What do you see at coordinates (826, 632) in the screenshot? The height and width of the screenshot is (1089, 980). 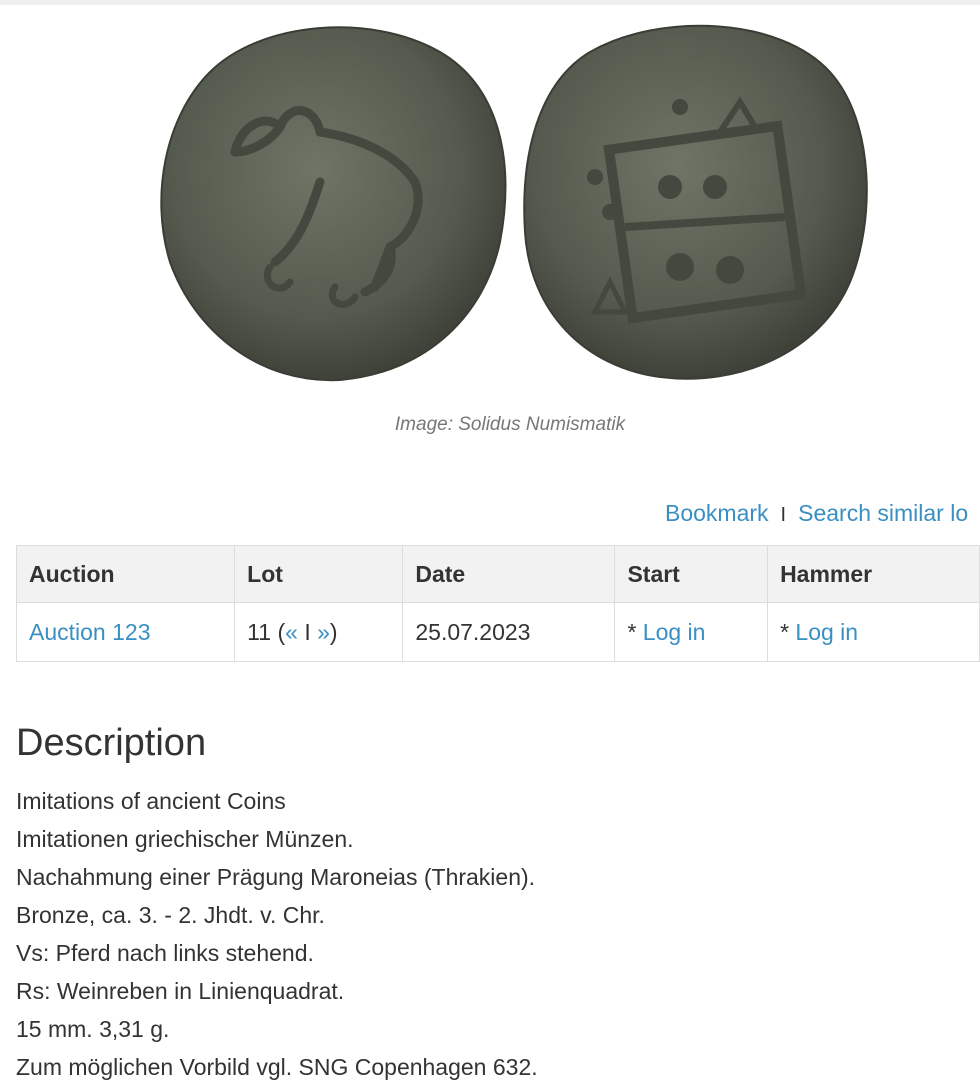 I see `hammer-login-link: Log in` at bounding box center [826, 632].